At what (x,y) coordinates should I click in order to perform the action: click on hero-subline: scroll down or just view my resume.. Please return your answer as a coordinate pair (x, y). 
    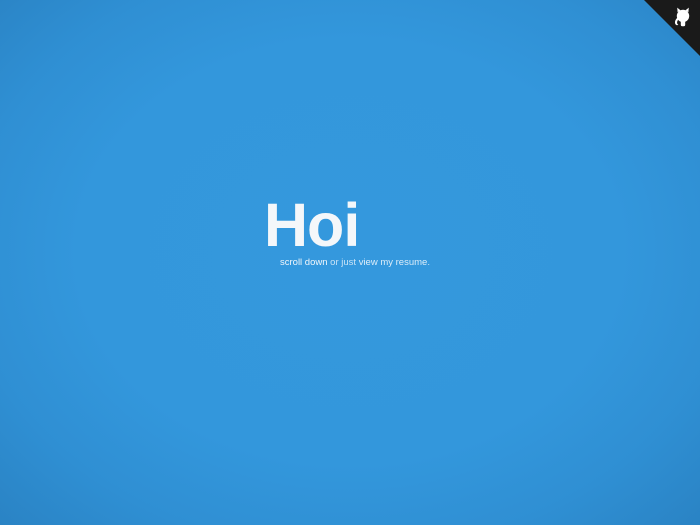
    Looking at the image, I should click on (355, 263).